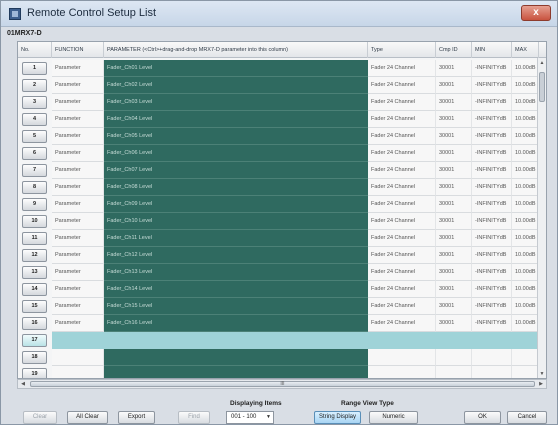 The image size is (558, 425). Describe the element at coordinates (236, 323) in the screenshot. I see `cell-parameter: Fader_Ch16 Level` at that location.